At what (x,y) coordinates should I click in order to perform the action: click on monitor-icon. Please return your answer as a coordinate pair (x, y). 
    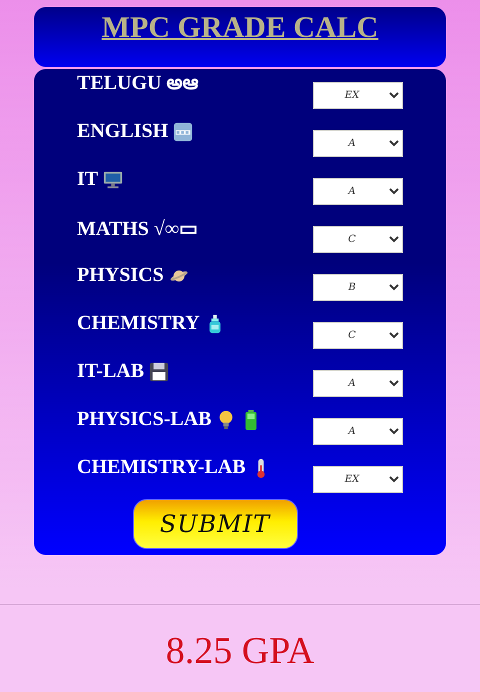
    Looking at the image, I should click on (113, 180).